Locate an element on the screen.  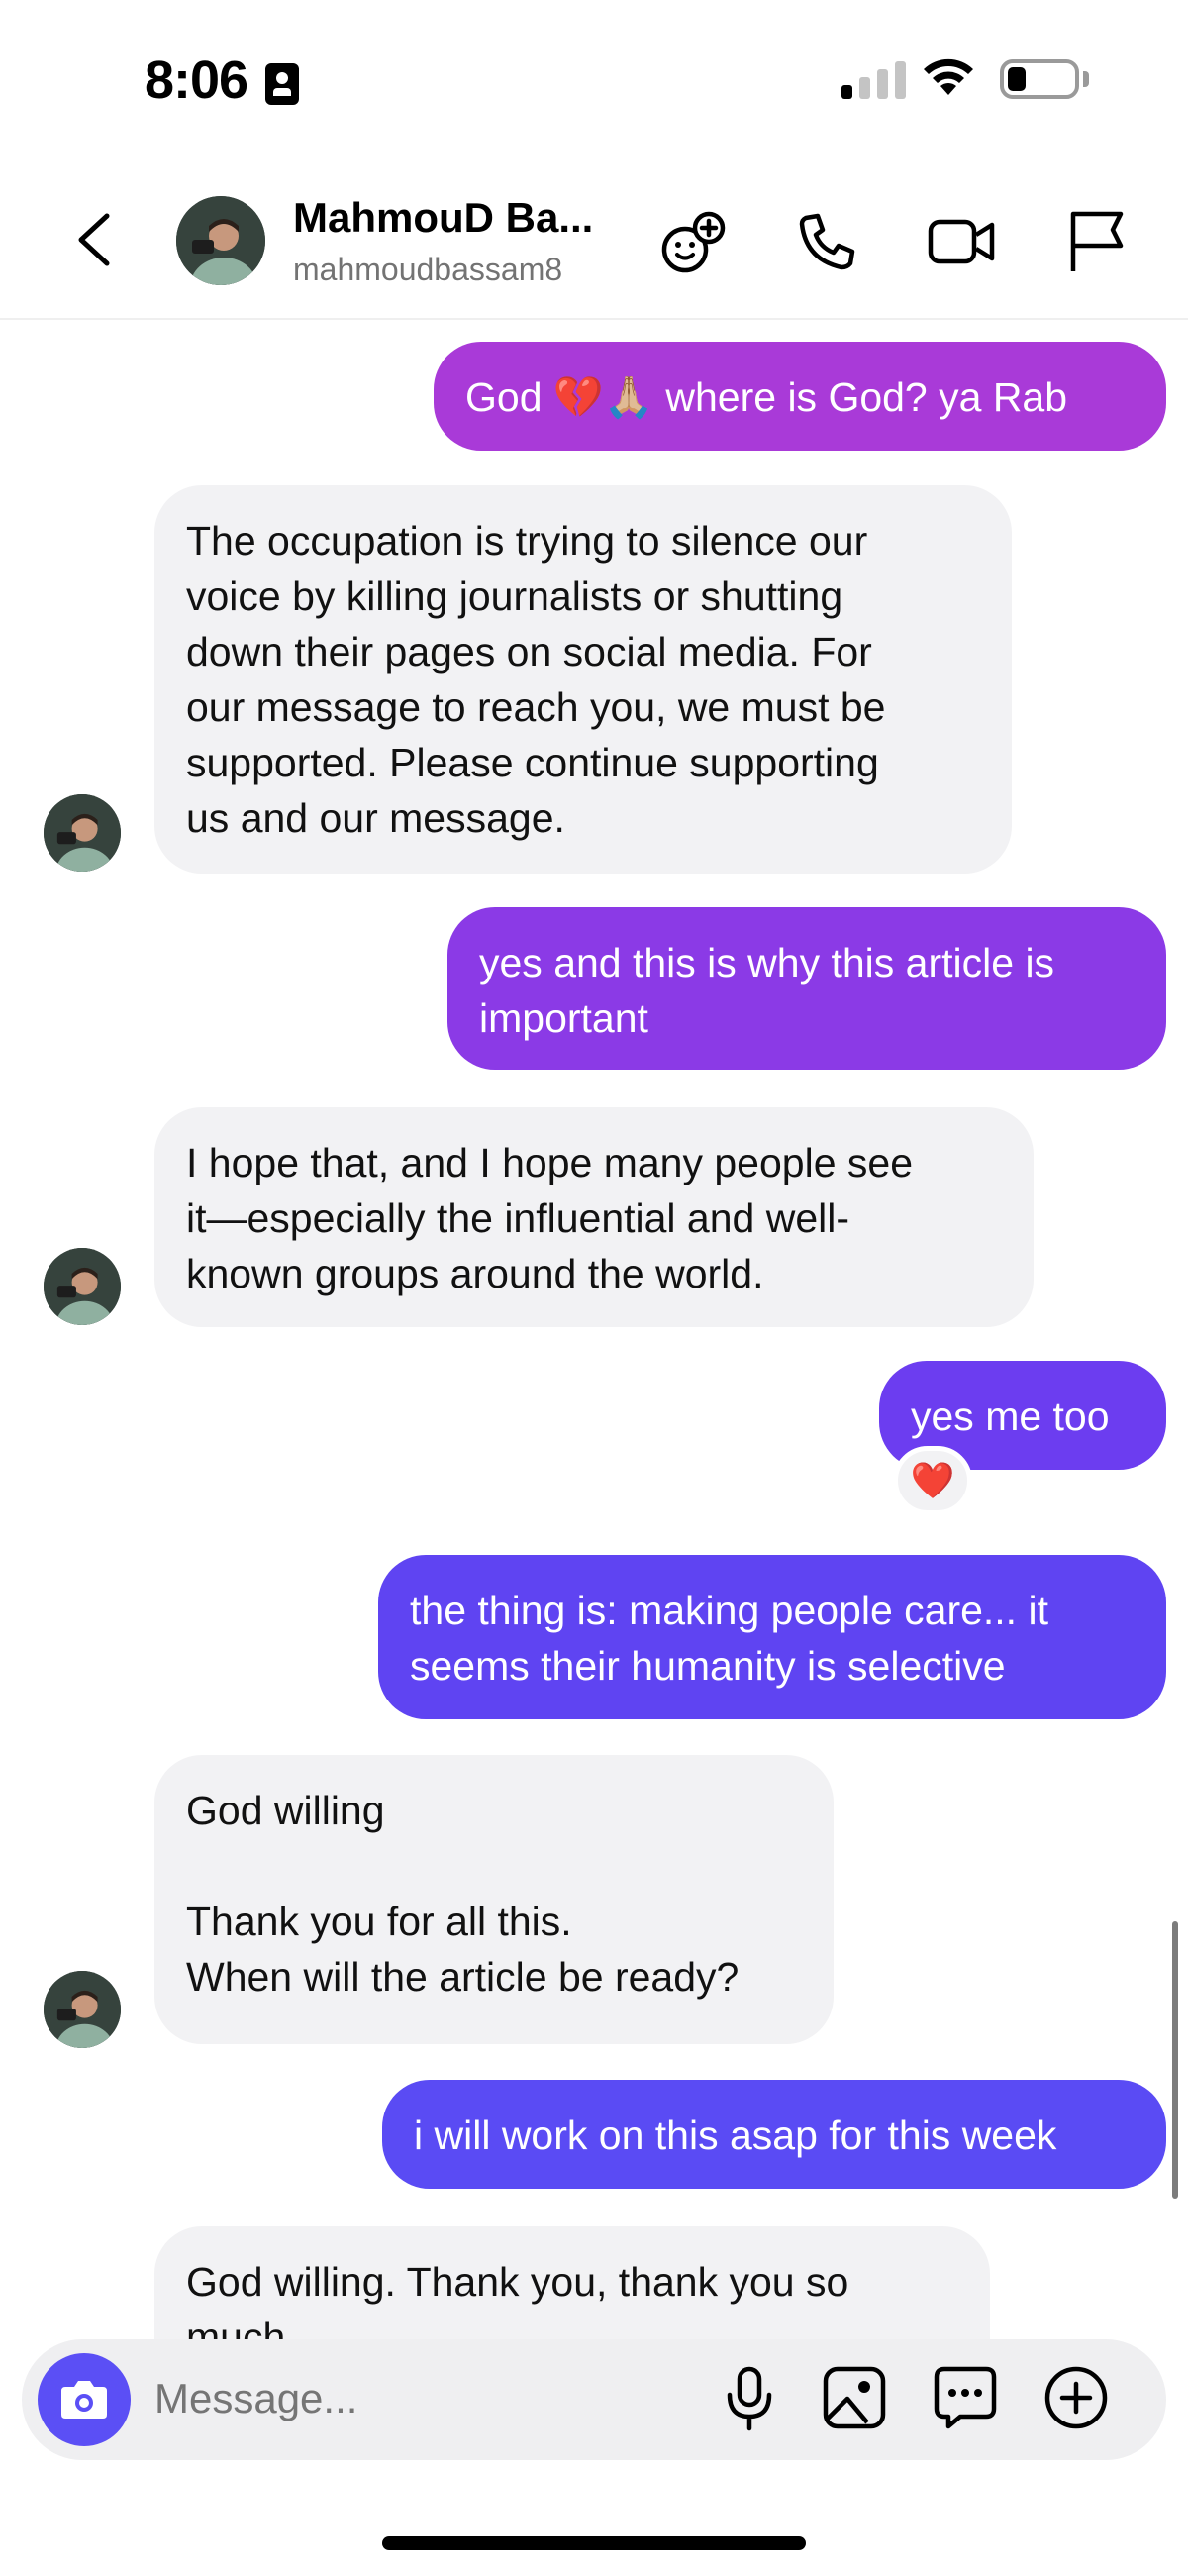
outgoing-message: God 💔🙏🏼 where is God? ya Rab is located at coordinates (800, 396).